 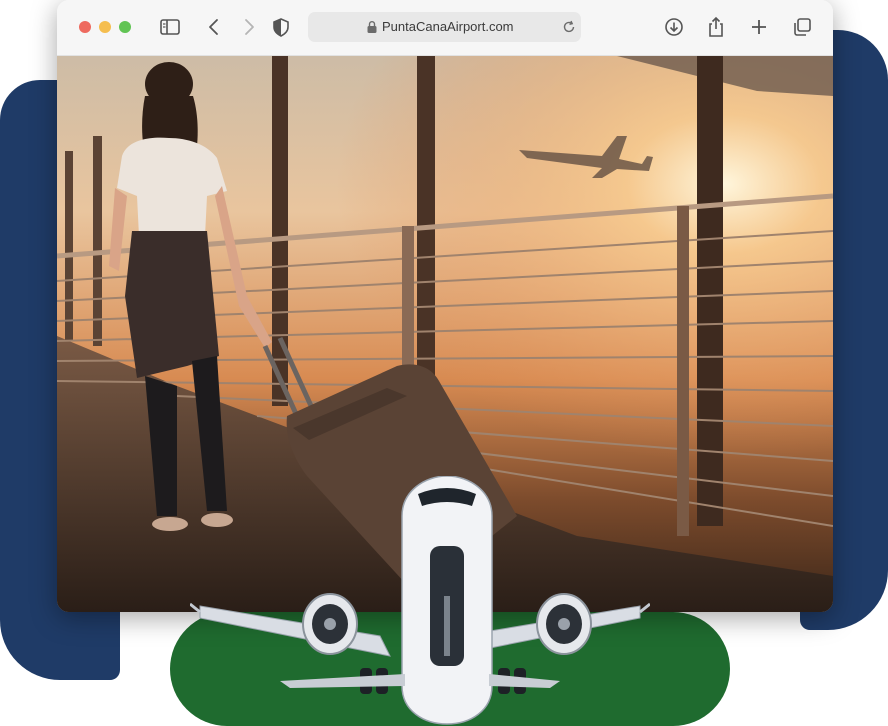 I want to click on railing-post, so click(x=683, y=371).